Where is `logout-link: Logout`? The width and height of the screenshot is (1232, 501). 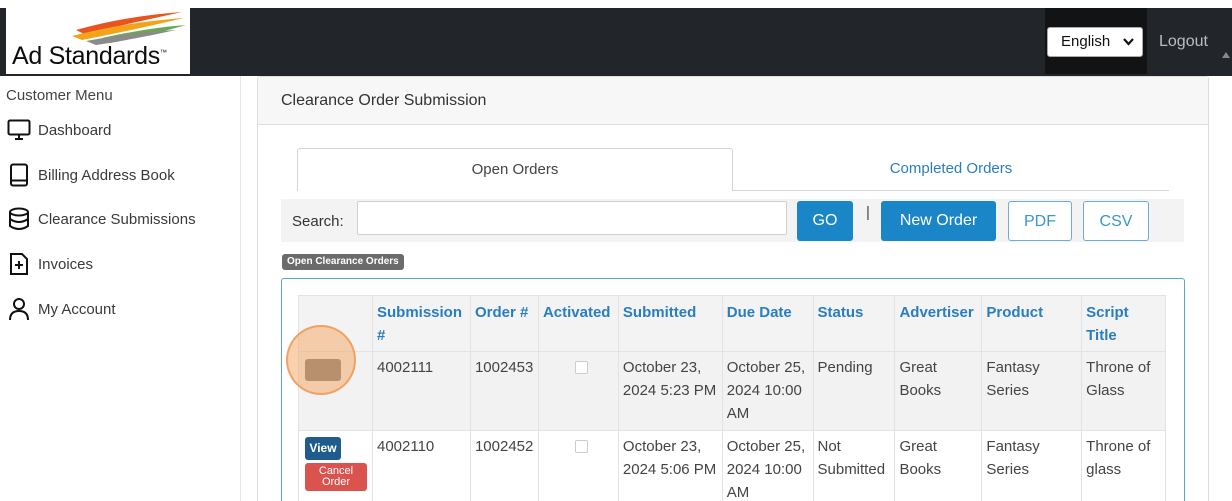 logout-link: Logout is located at coordinates (1183, 42).